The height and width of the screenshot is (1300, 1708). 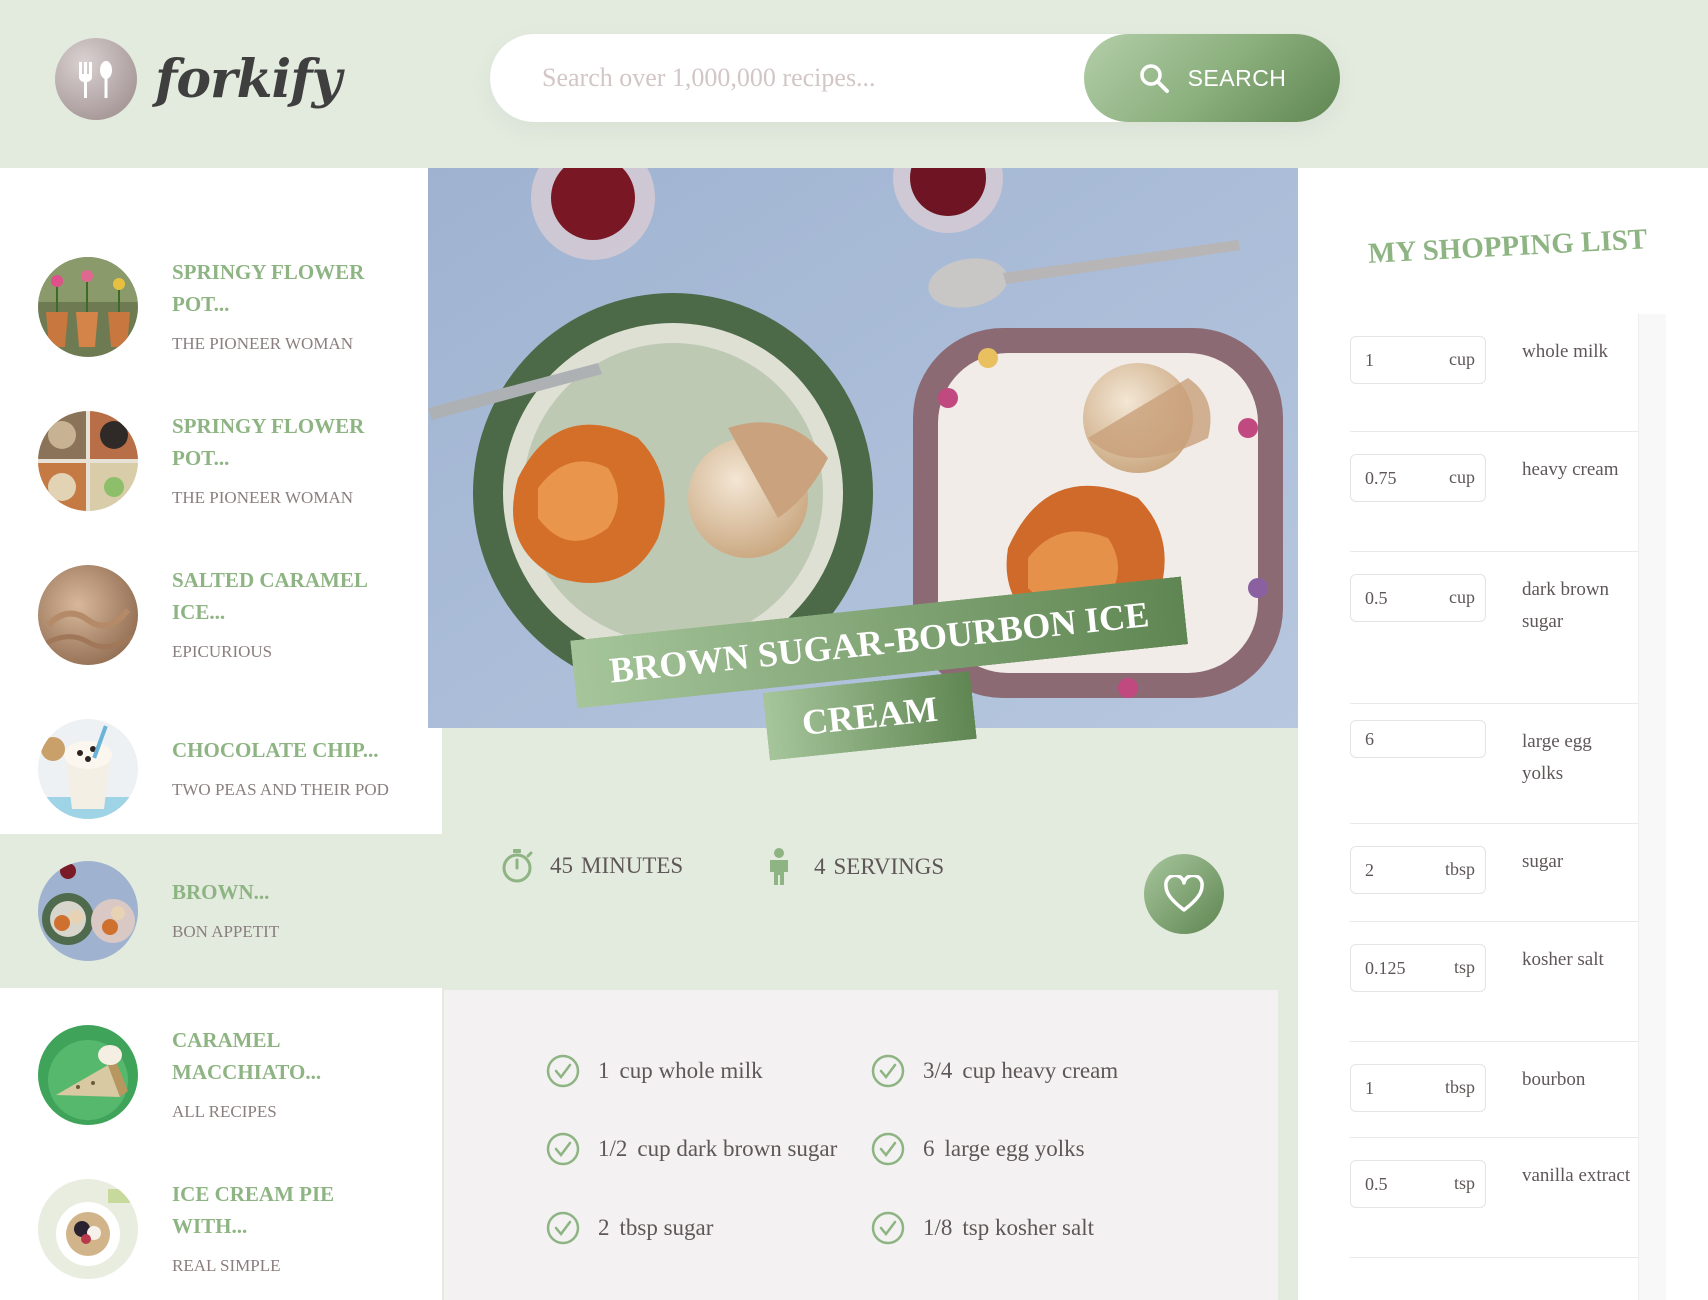 What do you see at coordinates (1565, 351) in the screenshot?
I see `shopping-ingredient: whole milk` at bounding box center [1565, 351].